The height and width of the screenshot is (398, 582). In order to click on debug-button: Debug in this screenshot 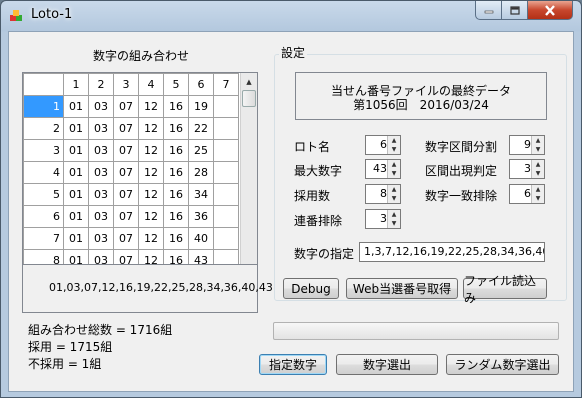, I will do `click(311, 288)`.